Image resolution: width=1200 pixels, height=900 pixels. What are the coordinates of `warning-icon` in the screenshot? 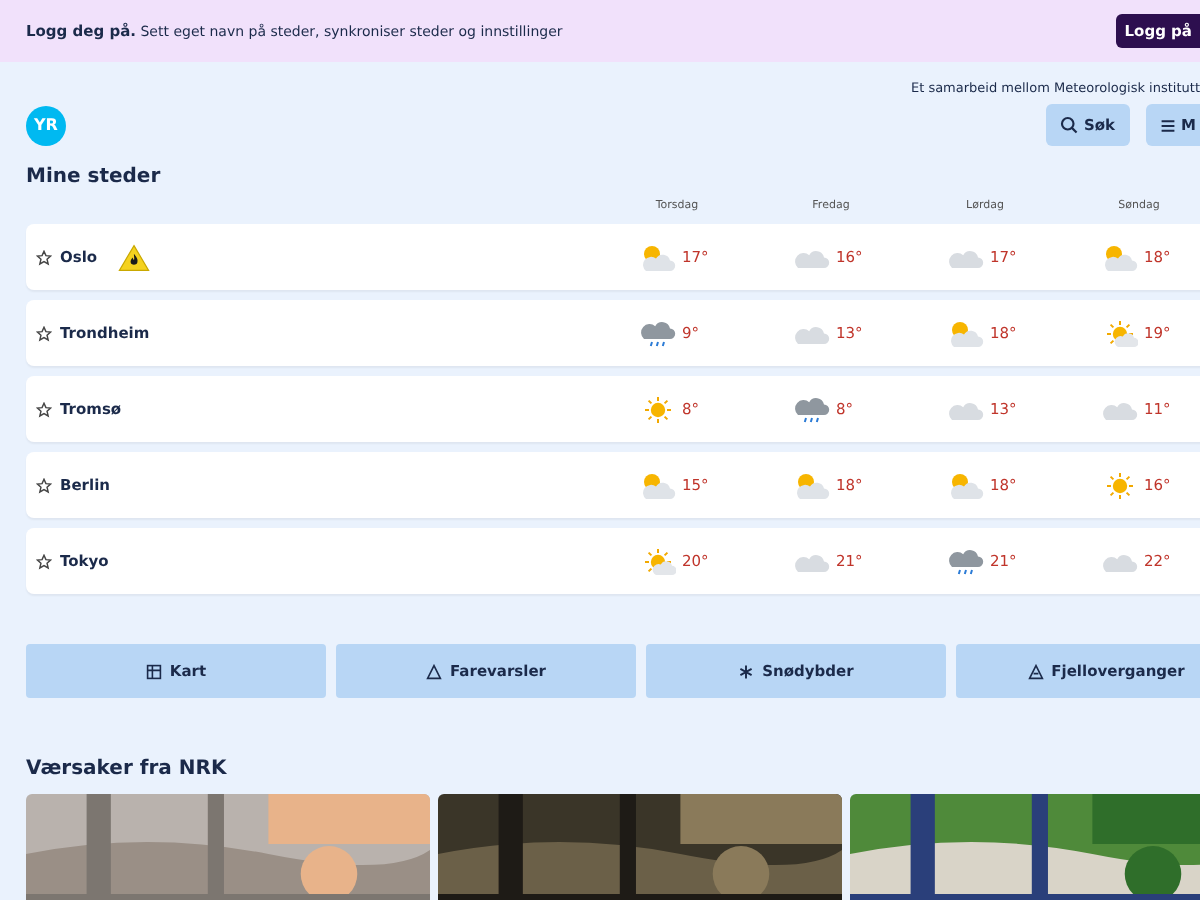 It's located at (434, 671).